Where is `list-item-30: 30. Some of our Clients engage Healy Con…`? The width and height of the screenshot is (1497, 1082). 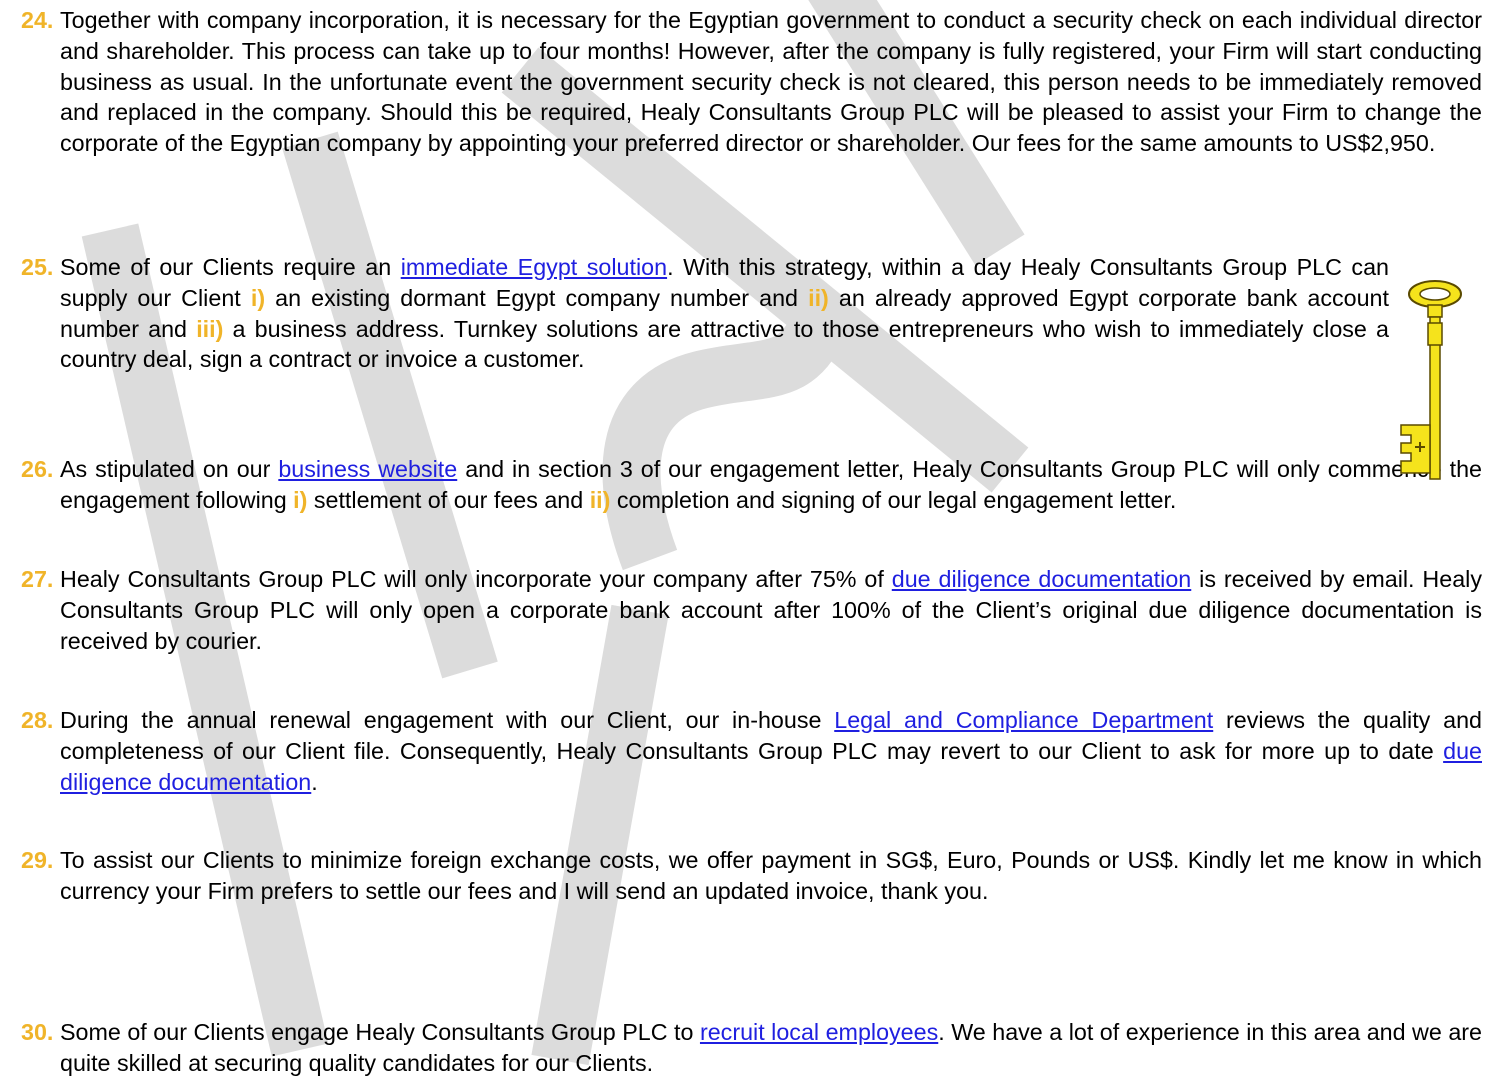
list-item-30: 30. Some of our Clients engage Healy Con… is located at coordinates (751, 1048).